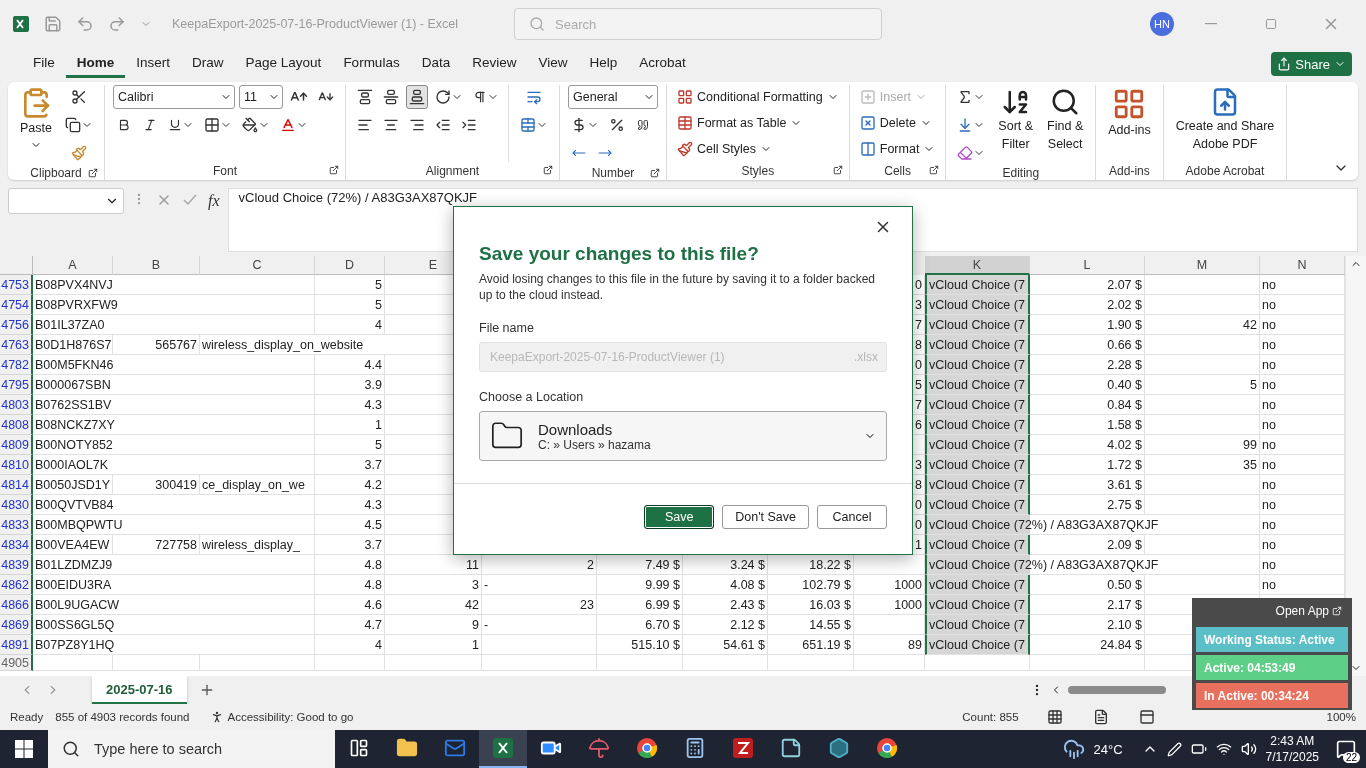 This screenshot has width=1366, height=768. Describe the element at coordinates (725, 645) in the screenshot. I see `table-cell: 54.61 $` at that location.